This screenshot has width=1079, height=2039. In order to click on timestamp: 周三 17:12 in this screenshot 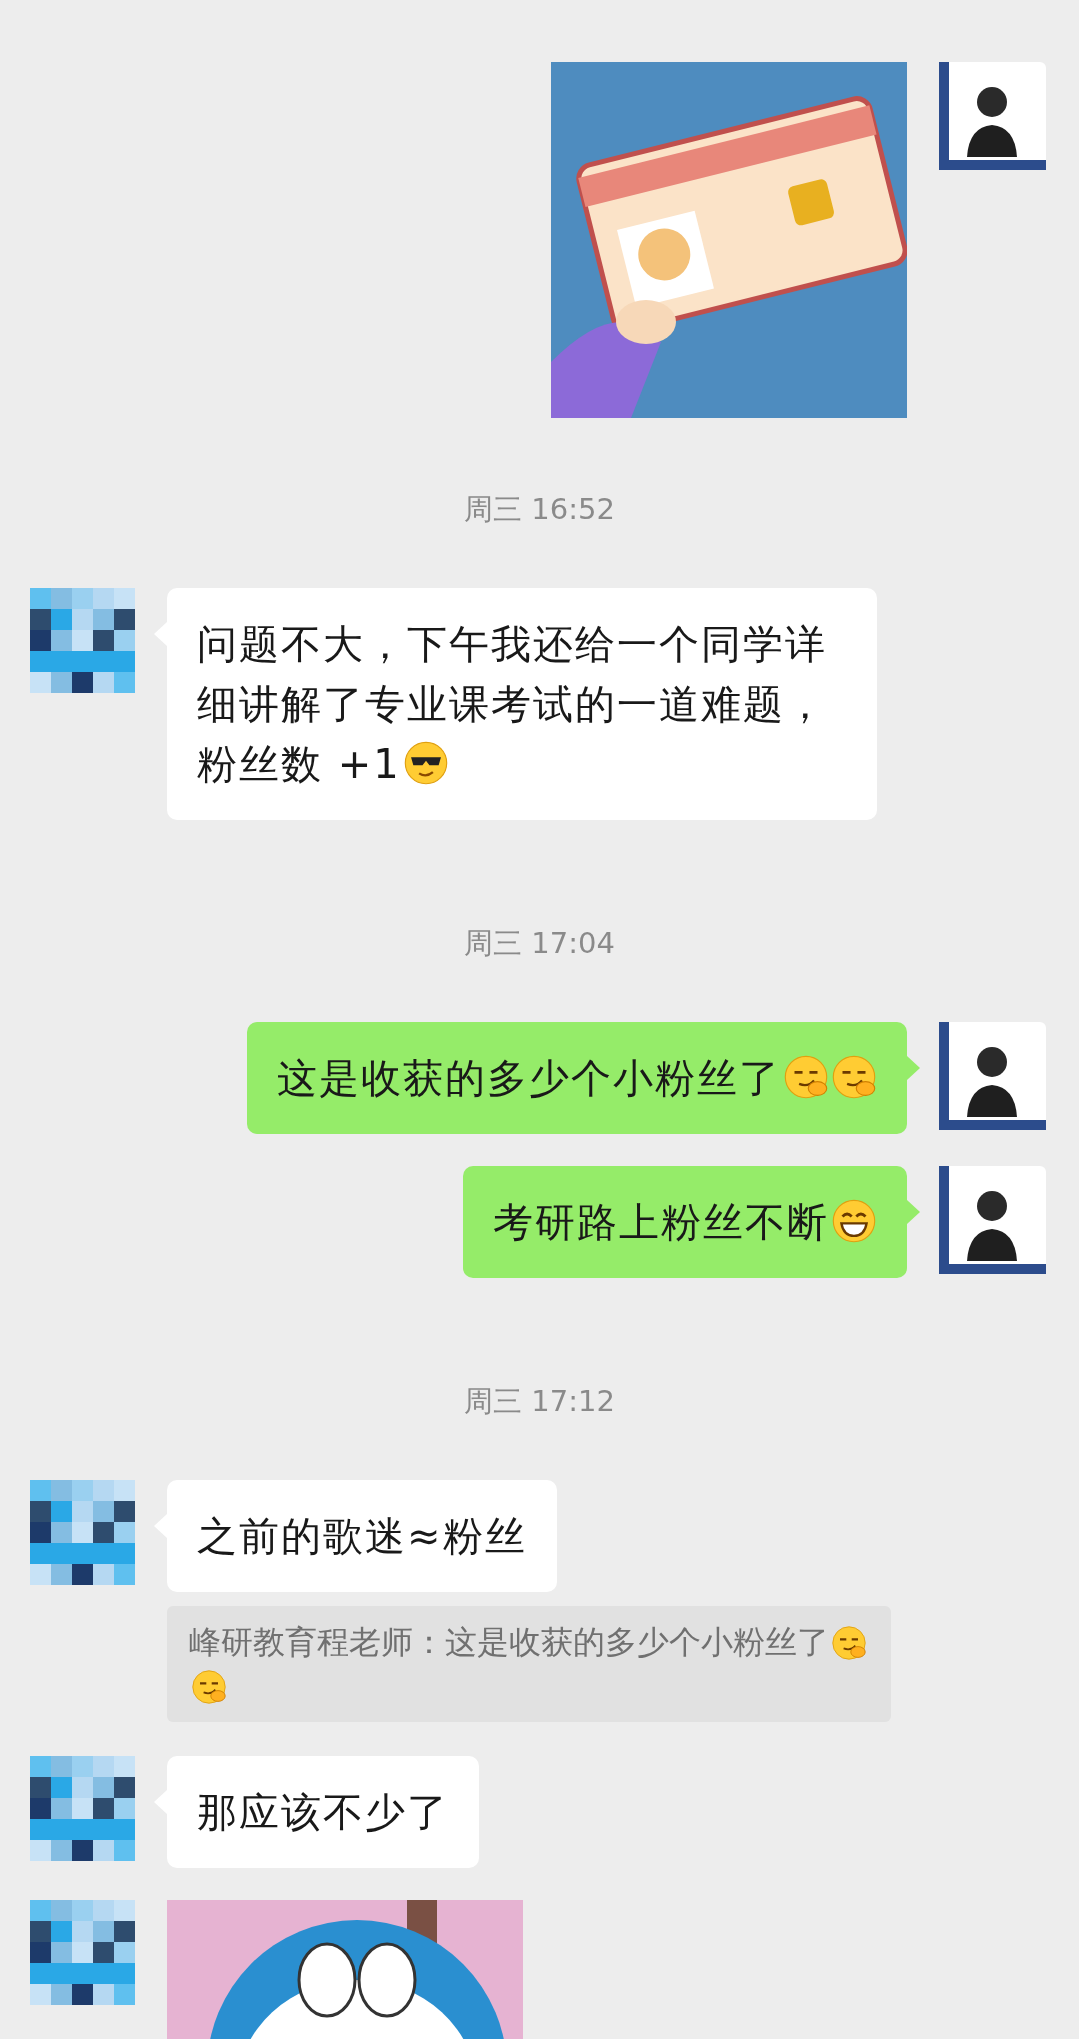, I will do `click(539, 1401)`.